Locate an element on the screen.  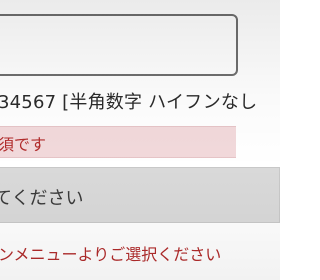
select-placeholder: てください is located at coordinates (42, 198).